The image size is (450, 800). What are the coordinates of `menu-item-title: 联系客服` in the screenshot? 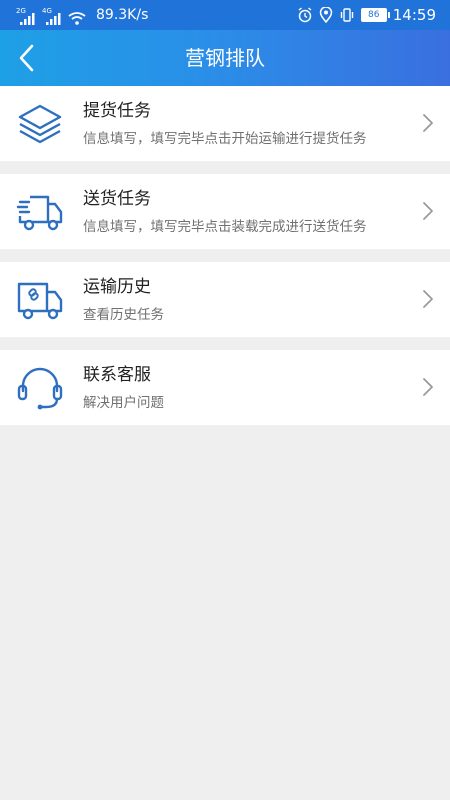 It's located at (117, 375).